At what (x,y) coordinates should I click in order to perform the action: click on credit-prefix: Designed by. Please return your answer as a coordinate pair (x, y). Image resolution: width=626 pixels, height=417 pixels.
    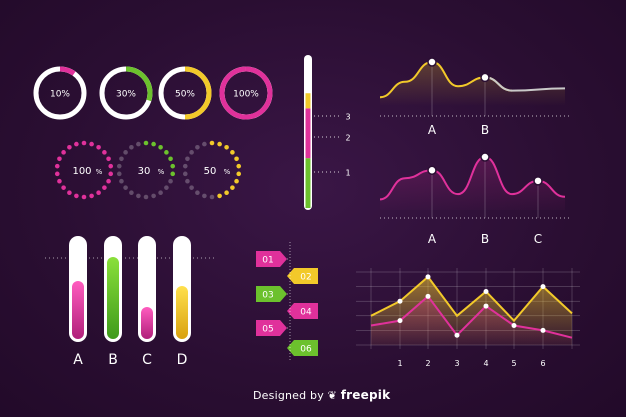
    Looking at the image, I should click on (288, 395).